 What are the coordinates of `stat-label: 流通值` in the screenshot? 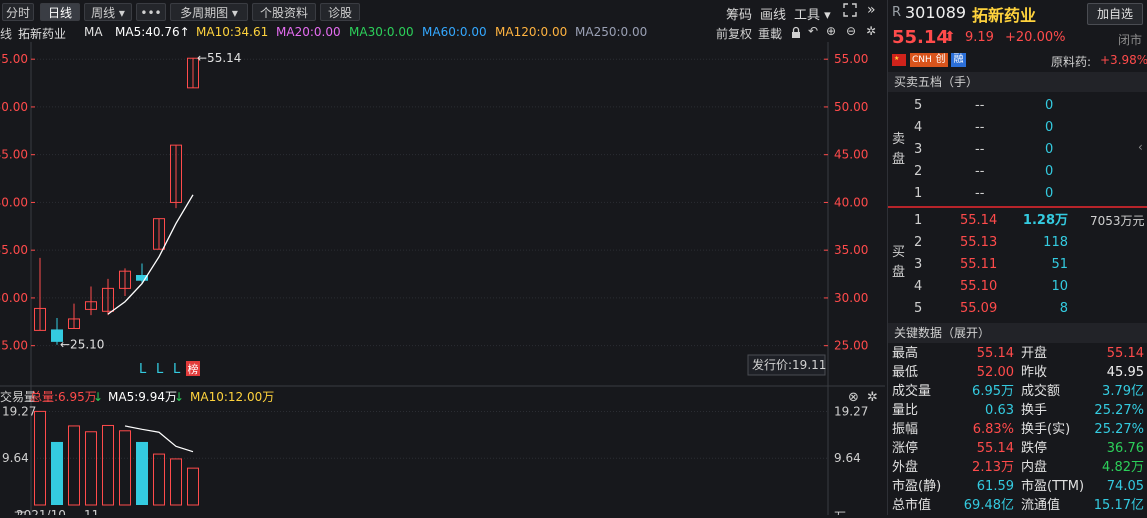 It's located at (1041, 505).